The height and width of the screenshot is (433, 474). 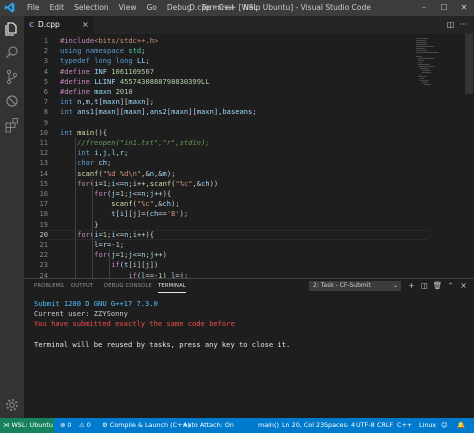 I want to click on tab-terminal: TERMINAL, so click(x=172, y=286).